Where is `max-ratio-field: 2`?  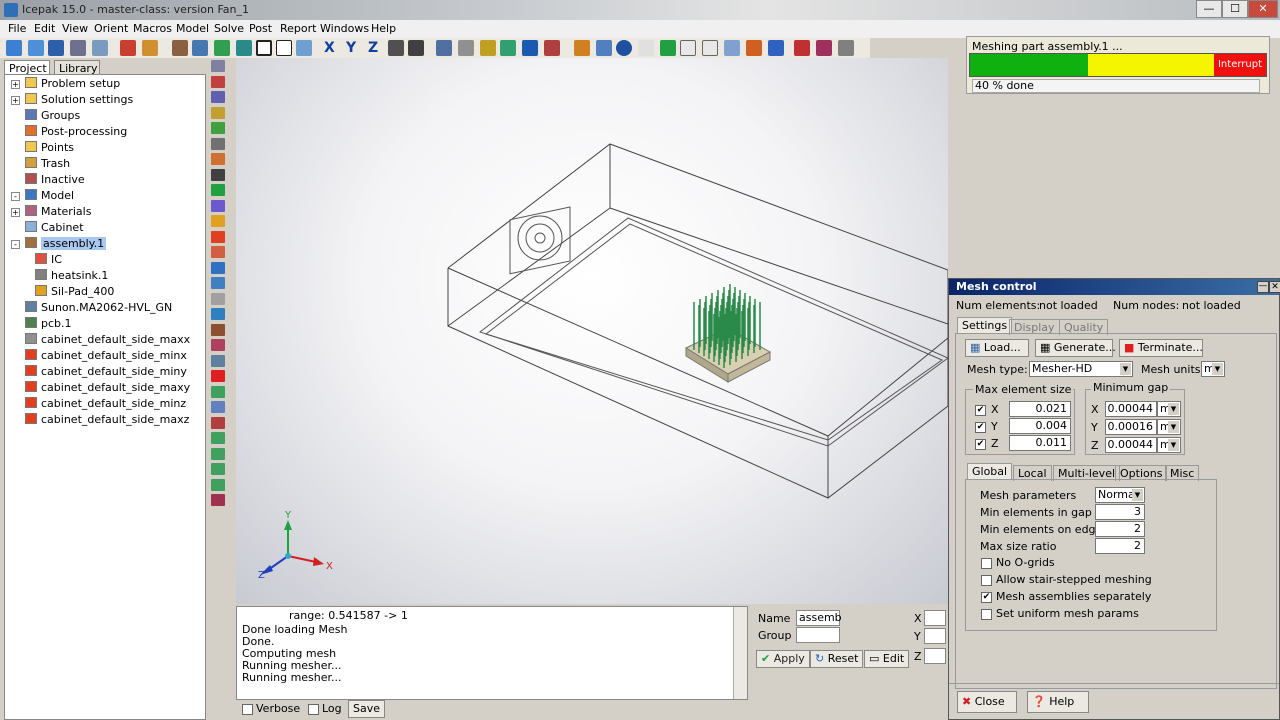 max-ratio-field: 2 is located at coordinates (1120, 546).